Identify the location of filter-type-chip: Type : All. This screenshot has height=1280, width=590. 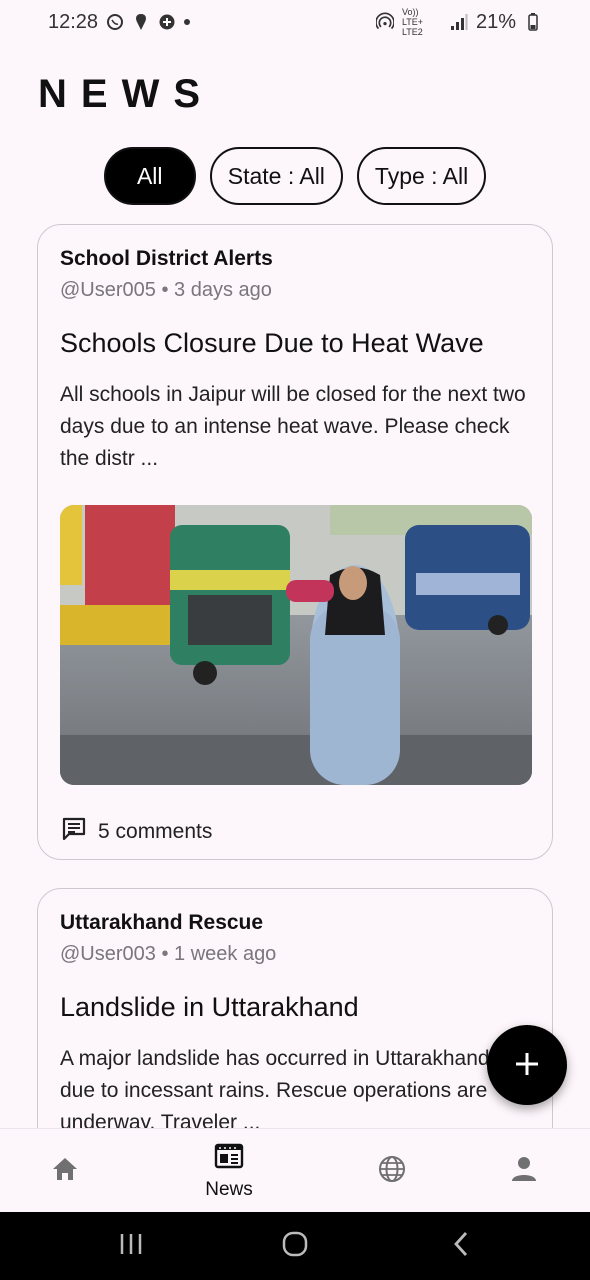
(421, 176).